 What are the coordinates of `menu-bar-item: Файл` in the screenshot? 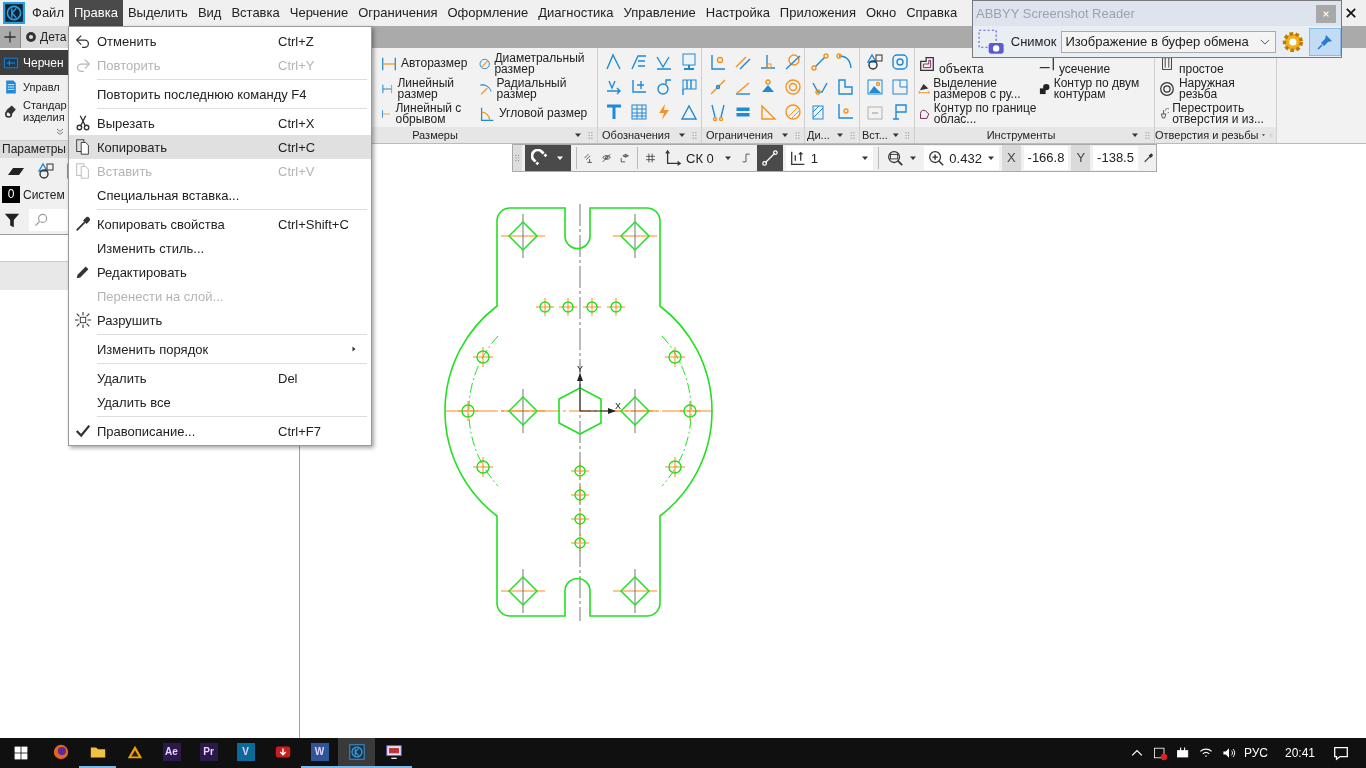 It's located at (48, 13).